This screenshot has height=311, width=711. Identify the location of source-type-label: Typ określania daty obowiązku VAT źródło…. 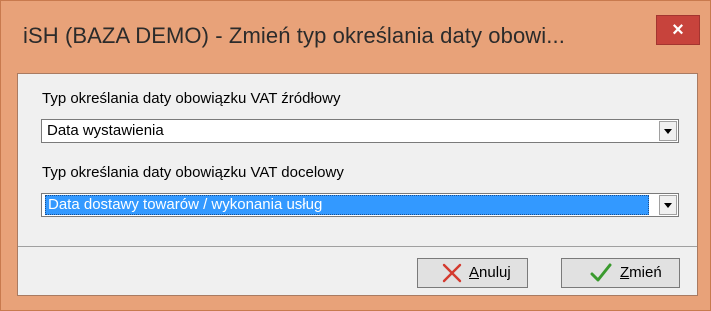
(191, 98).